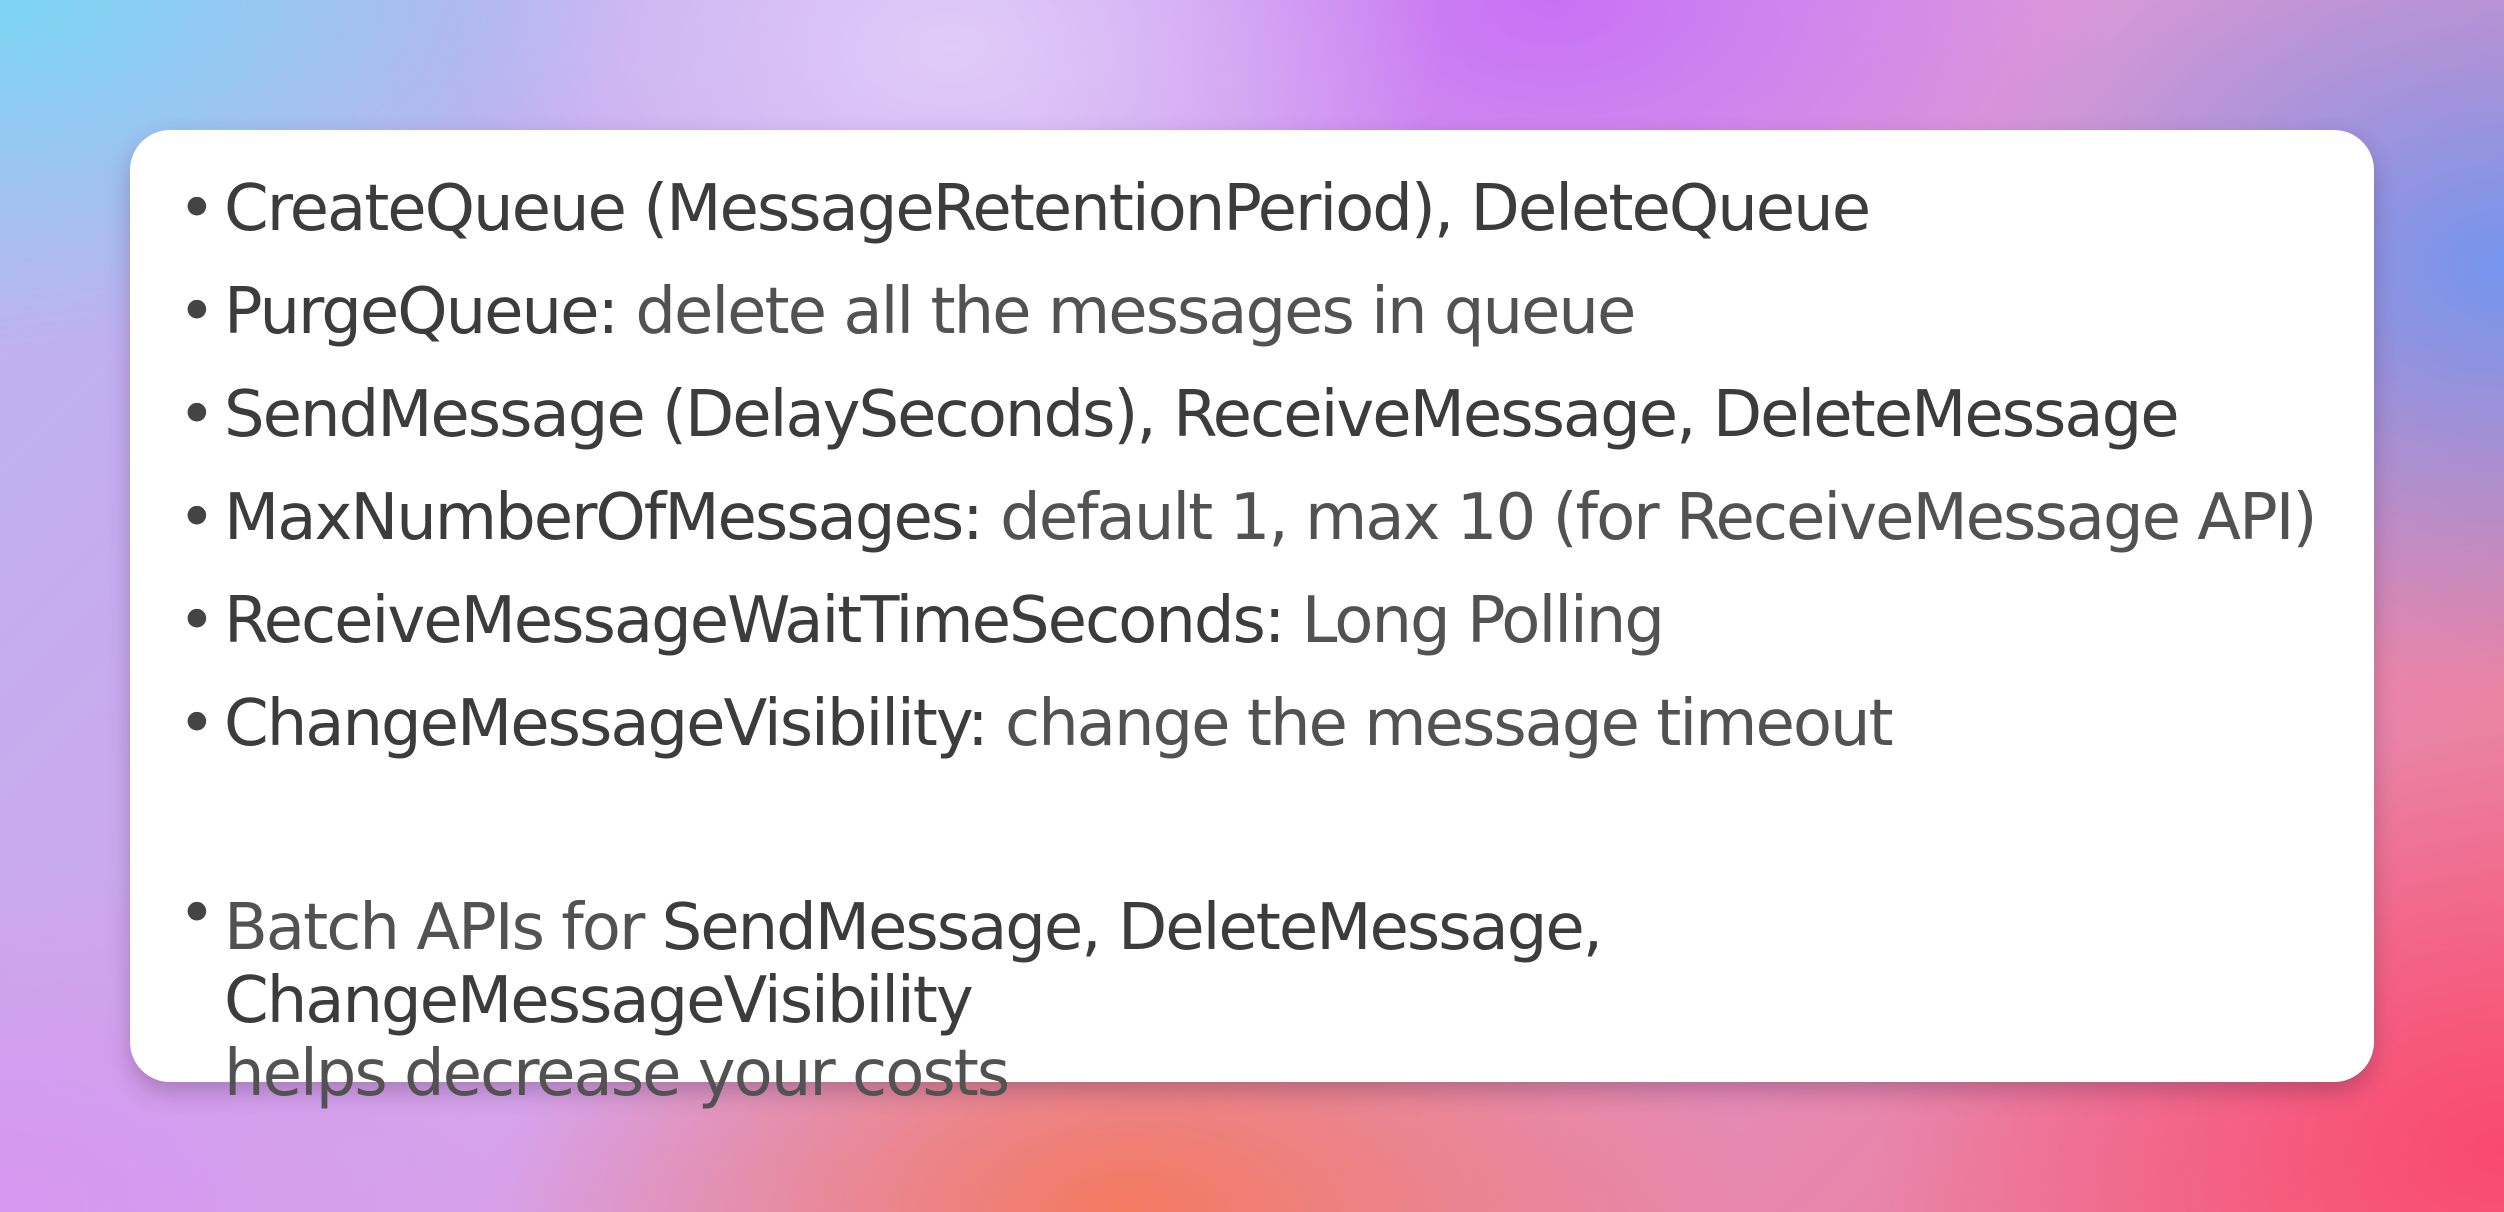 The height and width of the screenshot is (1212, 2504). What do you see at coordinates (754, 621) in the screenshot?
I see `api-term: ReceiveMessageWaitTimeSeconds:` at bounding box center [754, 621].